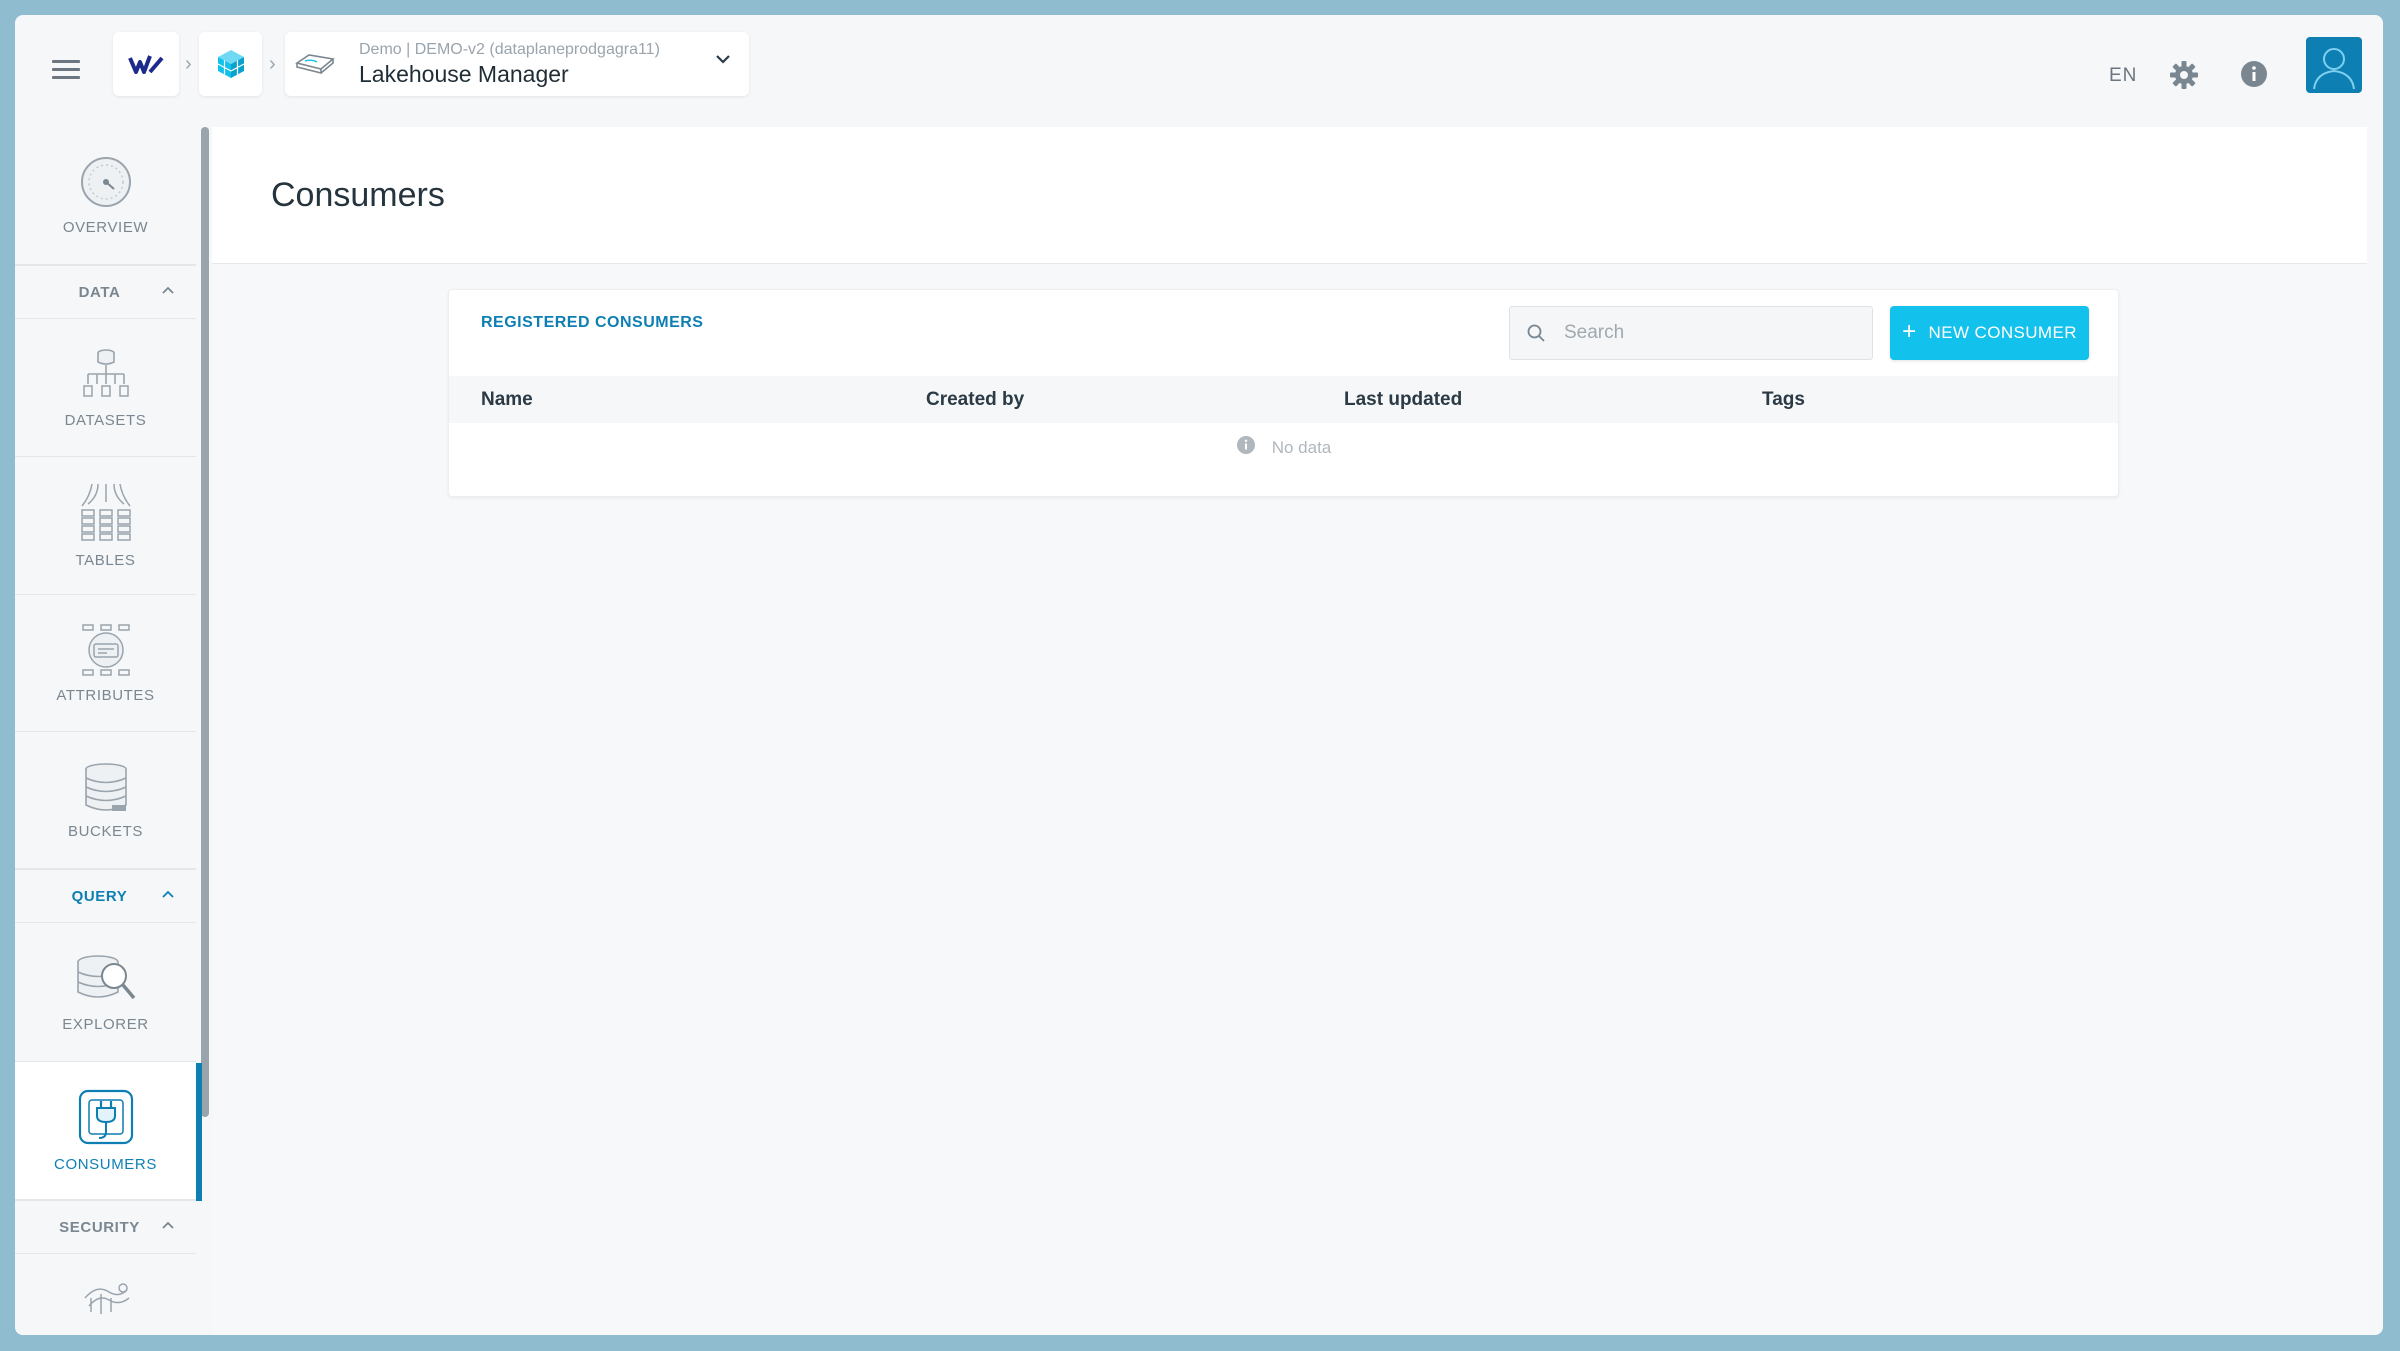 The width and height of the screenshot is (2400, 1351). I want to click on plug-icon, so click(105, 1117).